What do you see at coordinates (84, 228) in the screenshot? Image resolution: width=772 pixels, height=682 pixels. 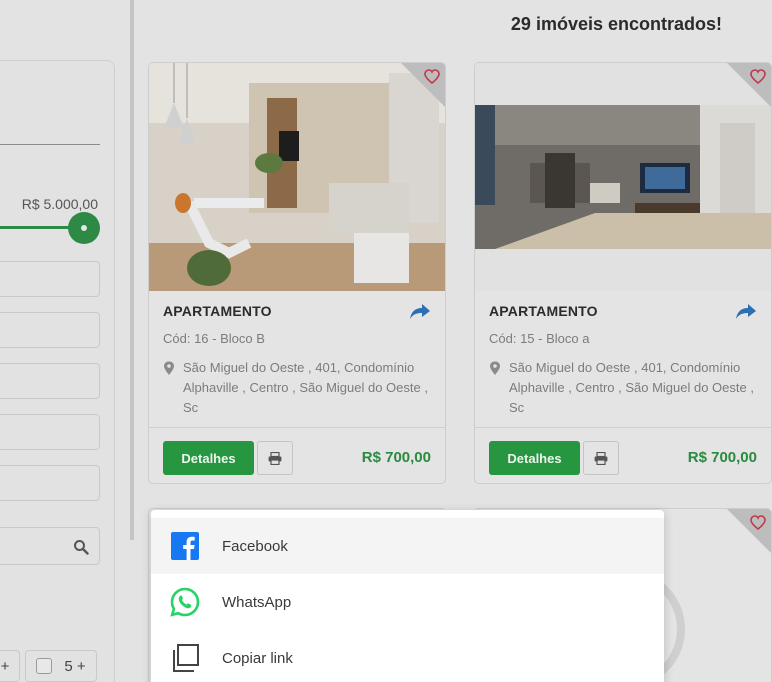 I see `price-range-handle` at bounding box center [84, 228].